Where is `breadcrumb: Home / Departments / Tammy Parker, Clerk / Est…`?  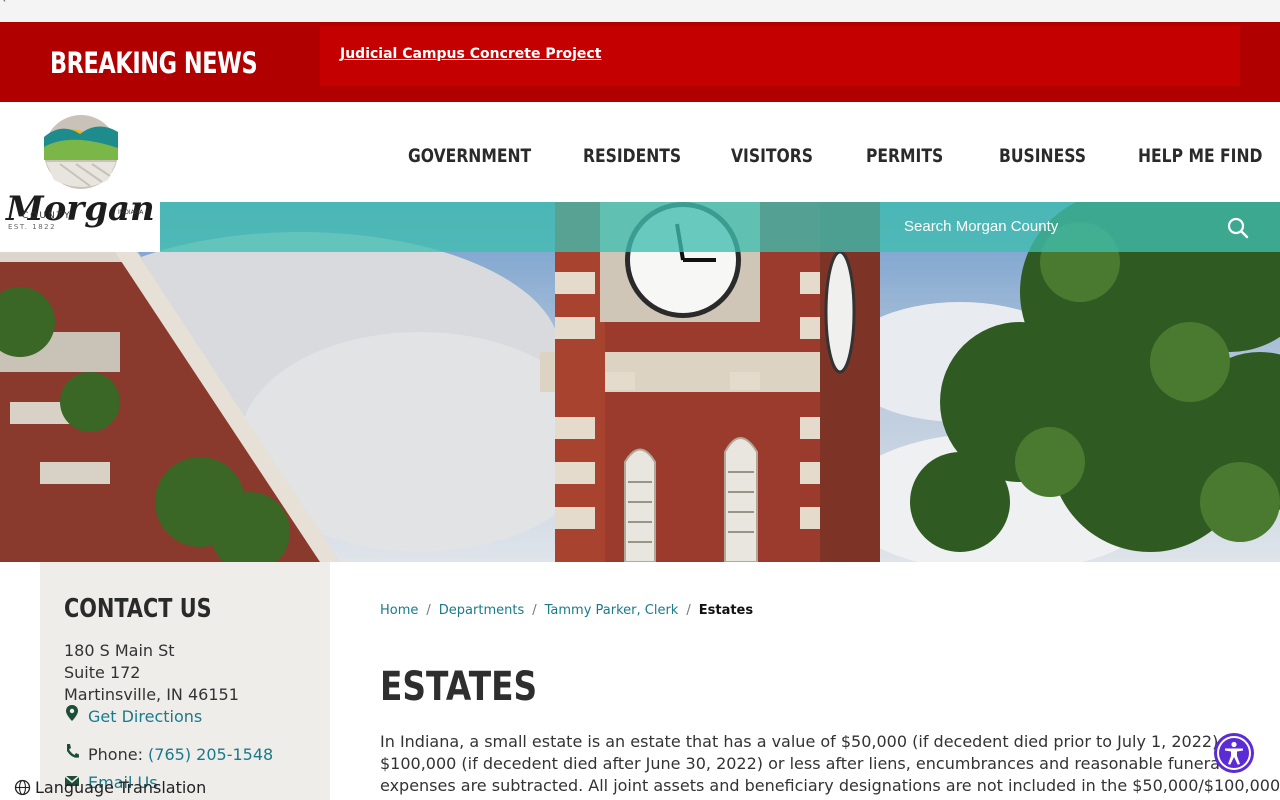 breadcrumb: Home / Departments / Tammy Parker, Clerk / Est… is located at coordinates (567, 610).